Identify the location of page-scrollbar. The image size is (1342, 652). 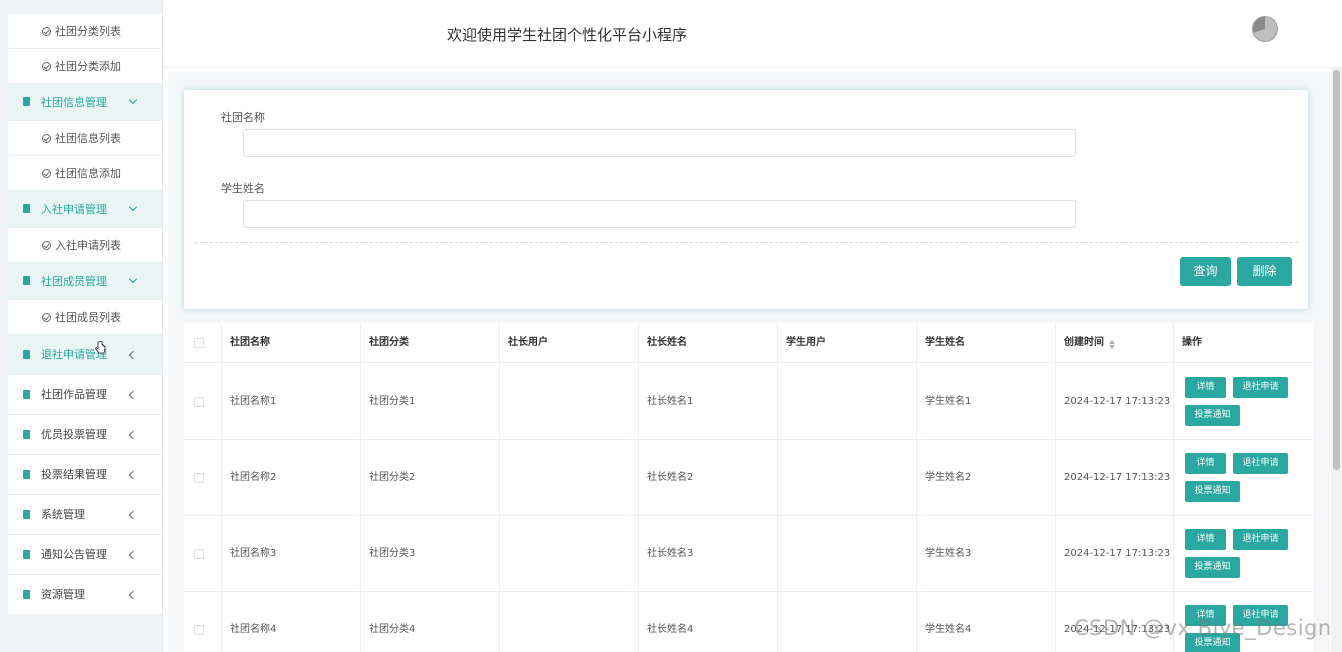
(1336, 360).